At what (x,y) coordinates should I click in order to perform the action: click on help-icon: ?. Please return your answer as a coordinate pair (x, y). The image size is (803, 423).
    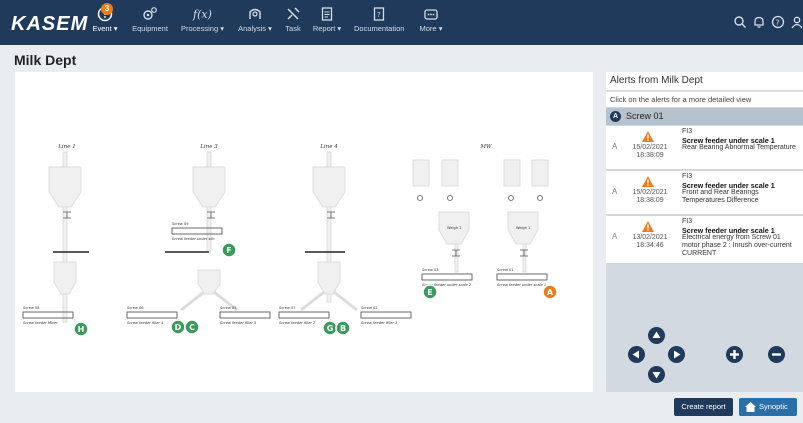
    Looking at the image, I should click on (778, 22).